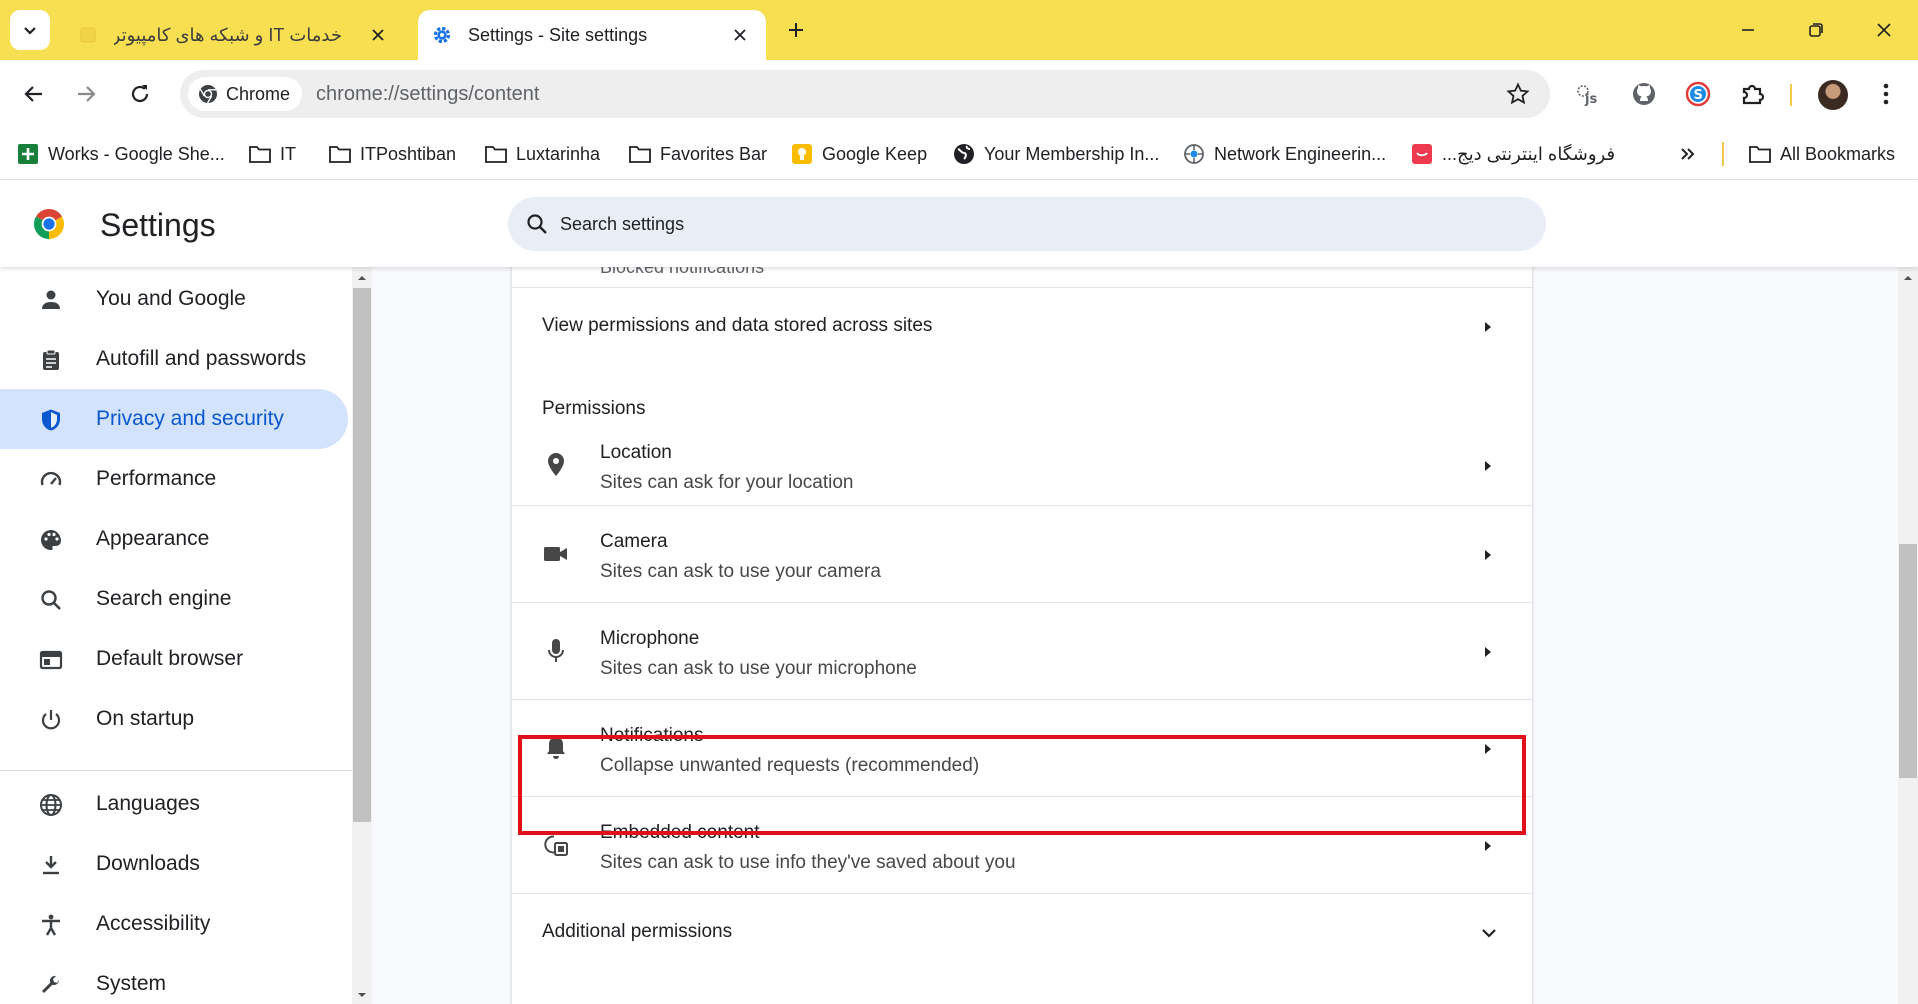 The image size is (1918, 1004). I want to click on site-favicon-icon, so click(88, 35).